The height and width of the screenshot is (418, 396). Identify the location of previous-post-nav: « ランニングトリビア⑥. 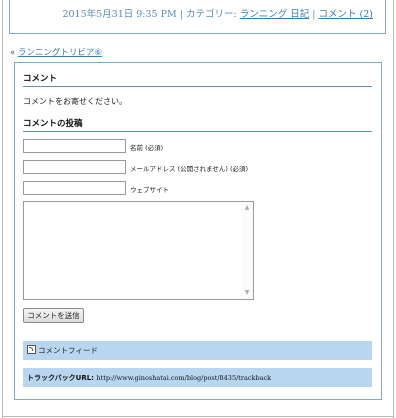
(56, 52).